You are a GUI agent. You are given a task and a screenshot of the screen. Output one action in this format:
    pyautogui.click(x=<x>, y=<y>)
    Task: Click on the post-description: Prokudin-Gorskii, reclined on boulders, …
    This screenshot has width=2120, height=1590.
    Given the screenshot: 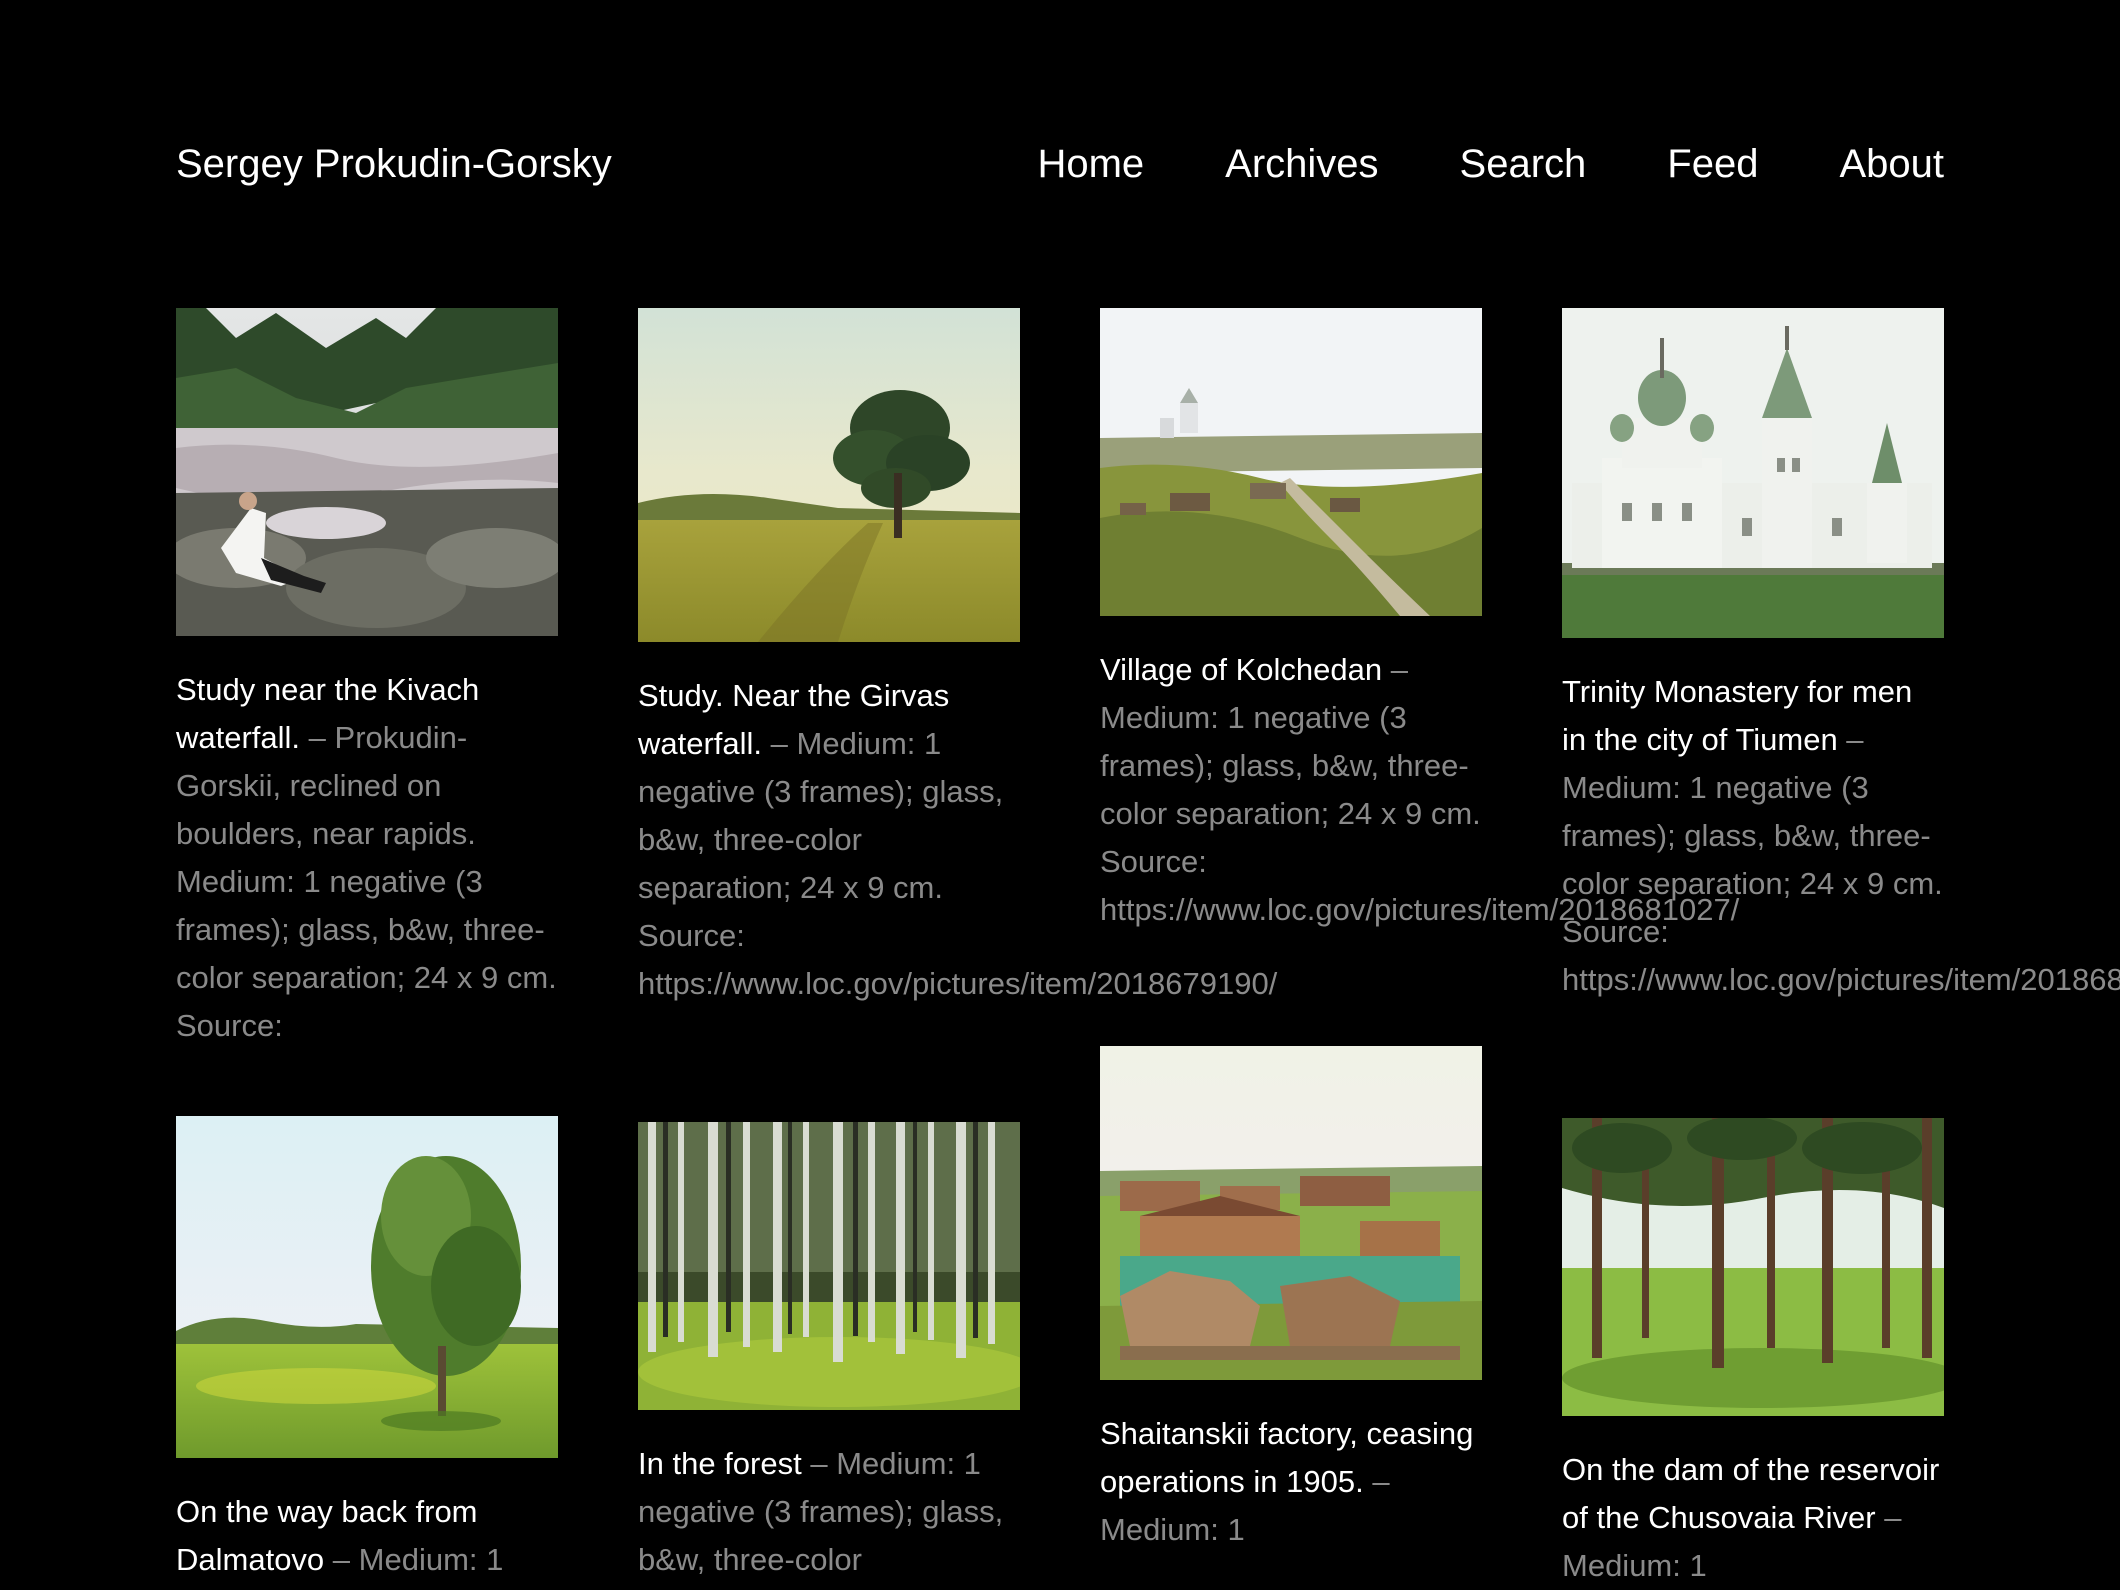 What is the action you would take?
    pyautogui.click(x=366, y=881)
    